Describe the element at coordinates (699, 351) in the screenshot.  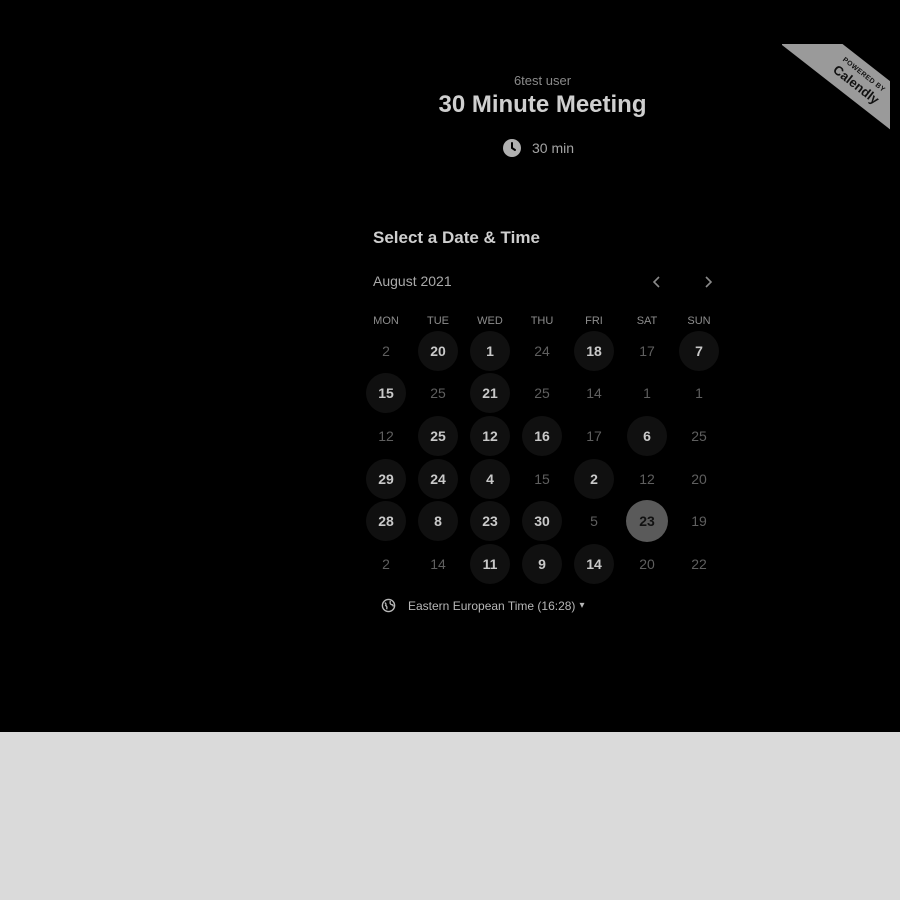
I see `calendar-day: 7` at that location.